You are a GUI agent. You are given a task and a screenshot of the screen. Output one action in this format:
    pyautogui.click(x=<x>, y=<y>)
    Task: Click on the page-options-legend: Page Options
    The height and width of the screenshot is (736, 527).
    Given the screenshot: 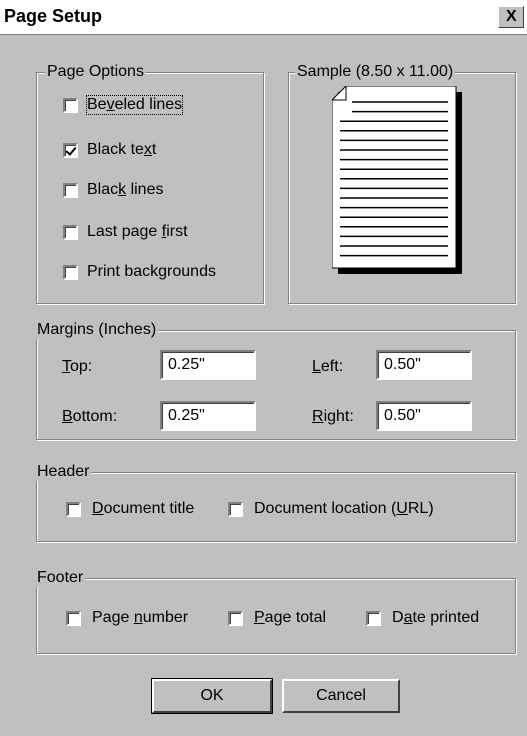 What is the action you would take?
    pyautogui.click(x=95, y=72)
    